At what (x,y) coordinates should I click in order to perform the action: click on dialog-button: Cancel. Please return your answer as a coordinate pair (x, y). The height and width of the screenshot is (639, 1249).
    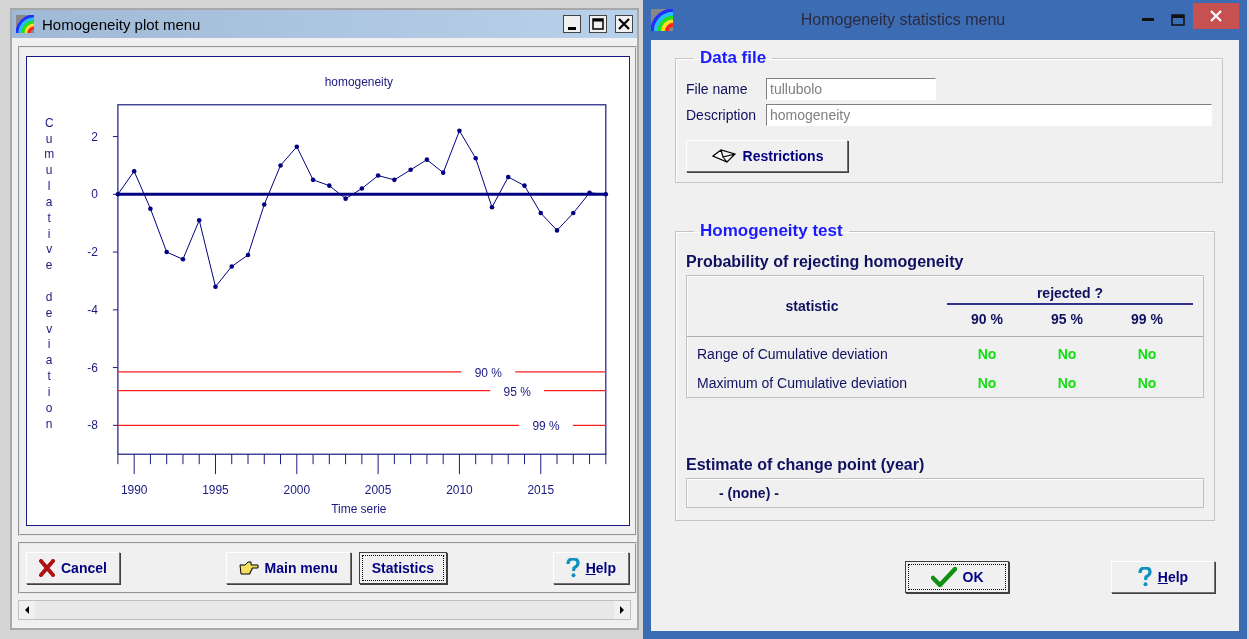
    Looking at the image, I should click on (73, 568).